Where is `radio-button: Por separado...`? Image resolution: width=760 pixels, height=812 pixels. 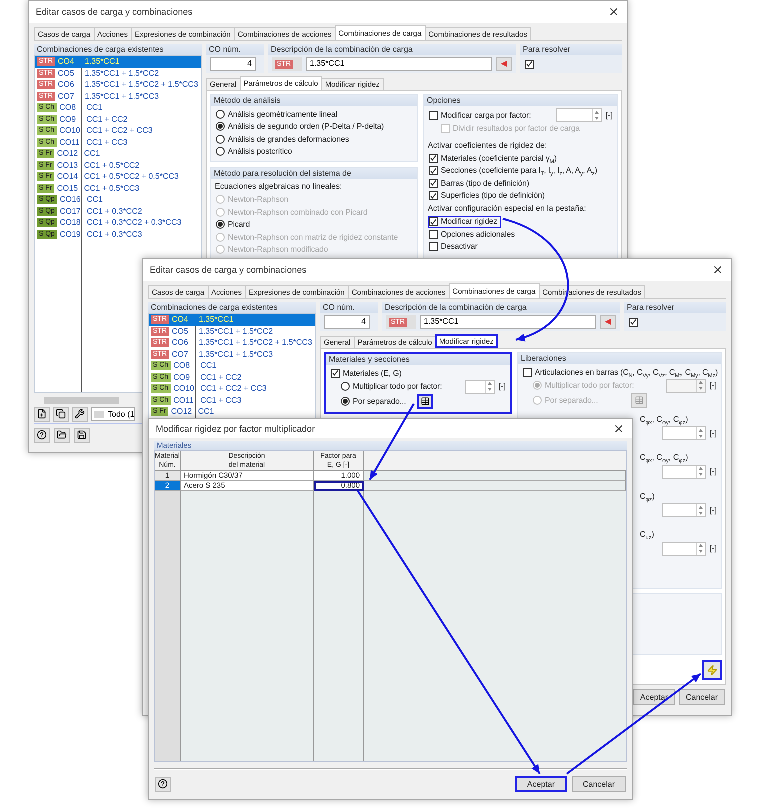
radio-button: Por separado... is located at coordinates (375, 401).